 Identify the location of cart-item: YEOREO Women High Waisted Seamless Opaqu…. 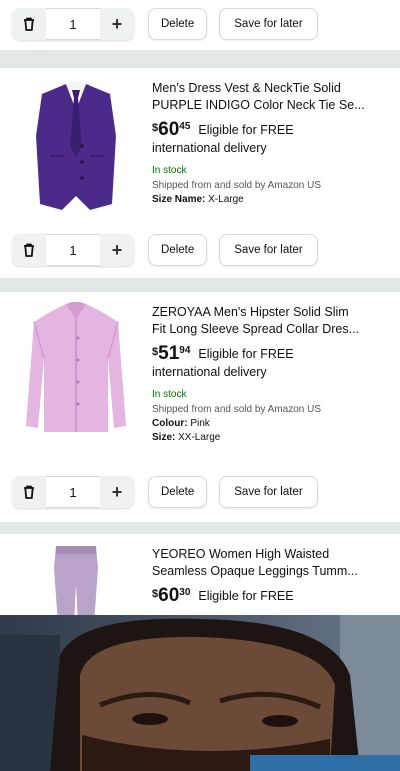
(200, 574).